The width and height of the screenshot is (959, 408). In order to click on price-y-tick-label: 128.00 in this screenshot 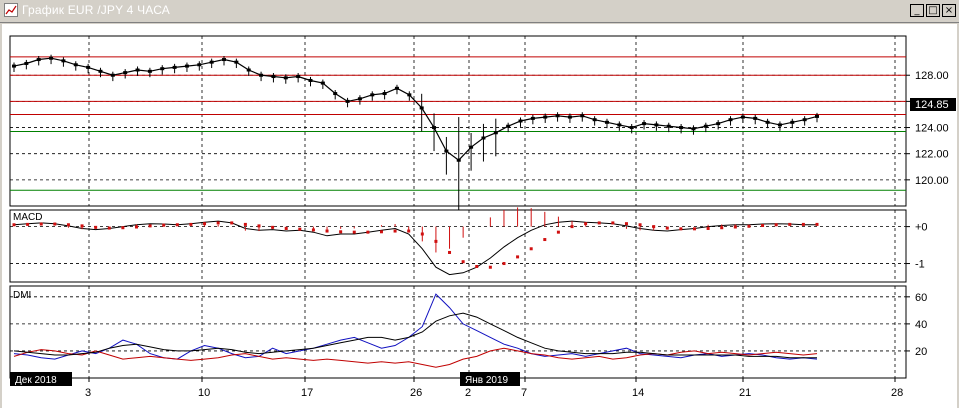, I will do `click(932, 76)`.